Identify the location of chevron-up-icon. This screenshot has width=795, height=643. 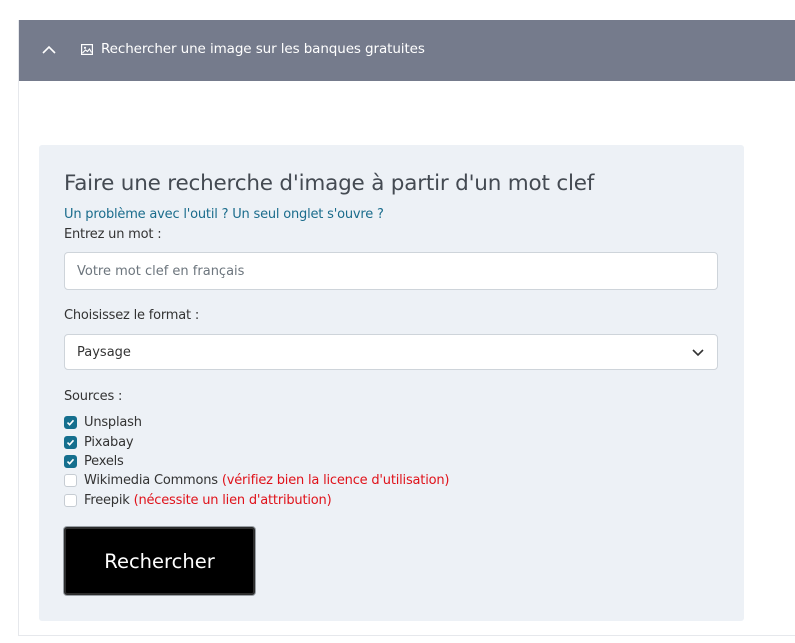
(49, 50).